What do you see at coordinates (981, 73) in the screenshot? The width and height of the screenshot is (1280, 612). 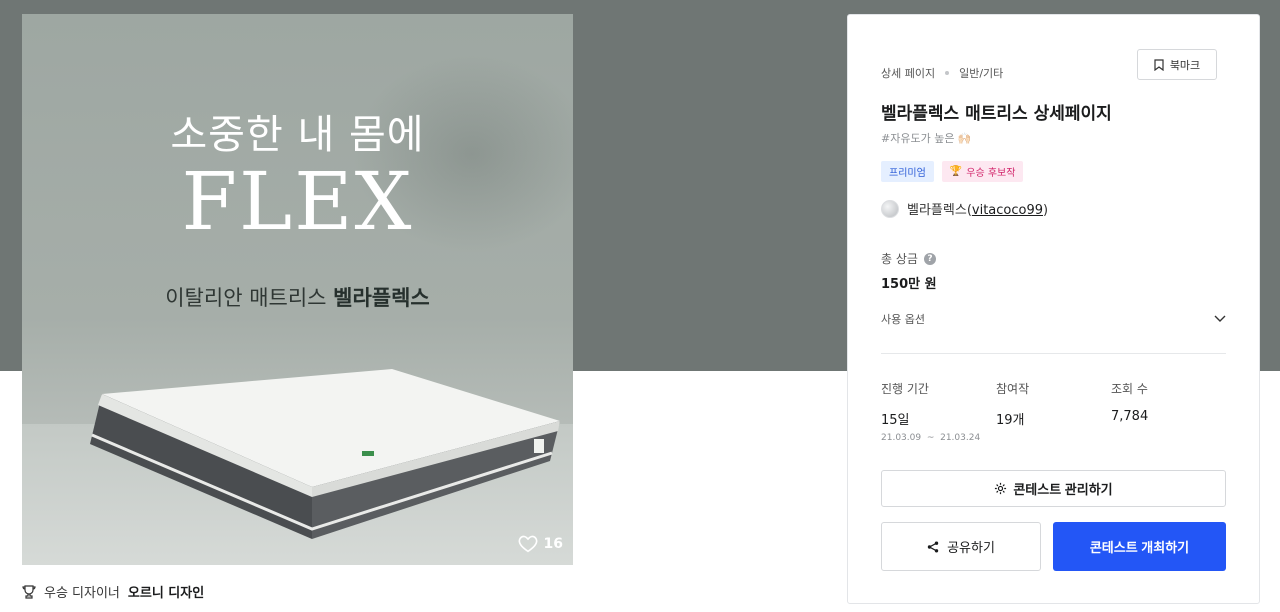 I see `breadcrumb-subcategory: 일반/기타` at bounding box center [981, 73].